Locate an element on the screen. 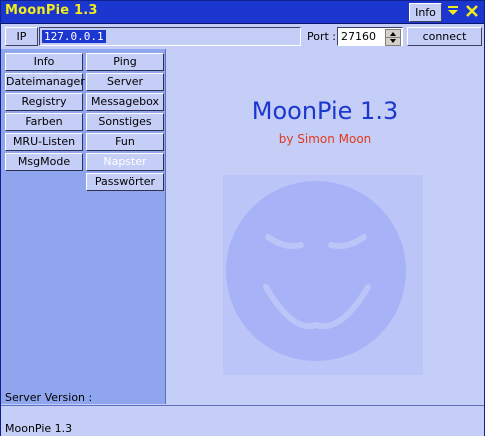 The width and height of the screenshot is (485, 436). port-spinner: 27160 is located at coordinates (370, 36).